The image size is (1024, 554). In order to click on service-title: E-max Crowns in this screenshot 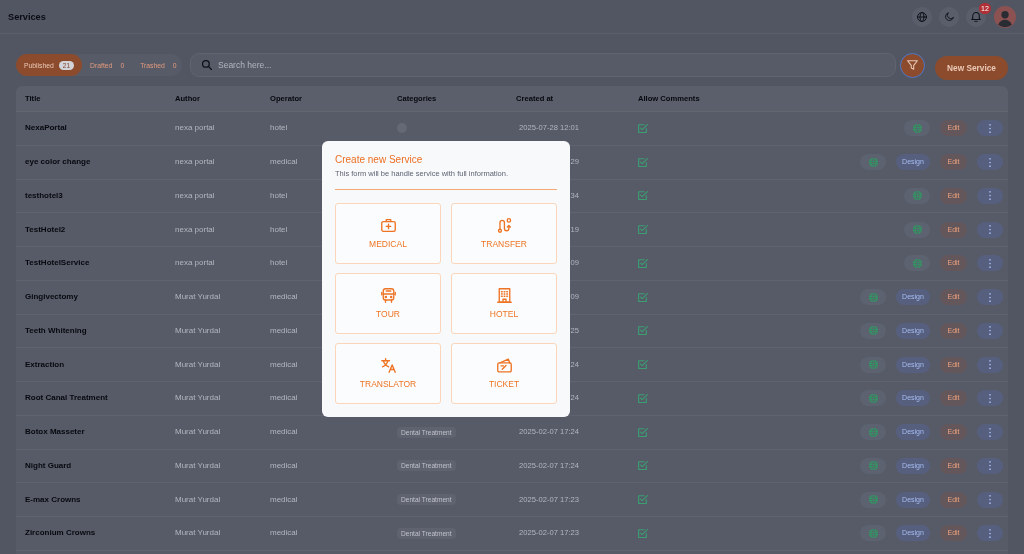, I will do `click(53, 499)`.